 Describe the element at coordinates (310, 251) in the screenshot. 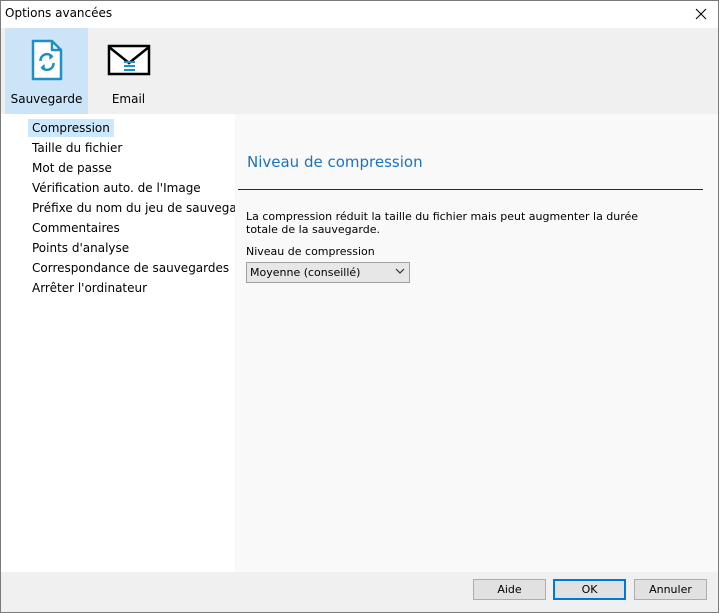

I see `compression-level-label: Niveau de compression` at that location.